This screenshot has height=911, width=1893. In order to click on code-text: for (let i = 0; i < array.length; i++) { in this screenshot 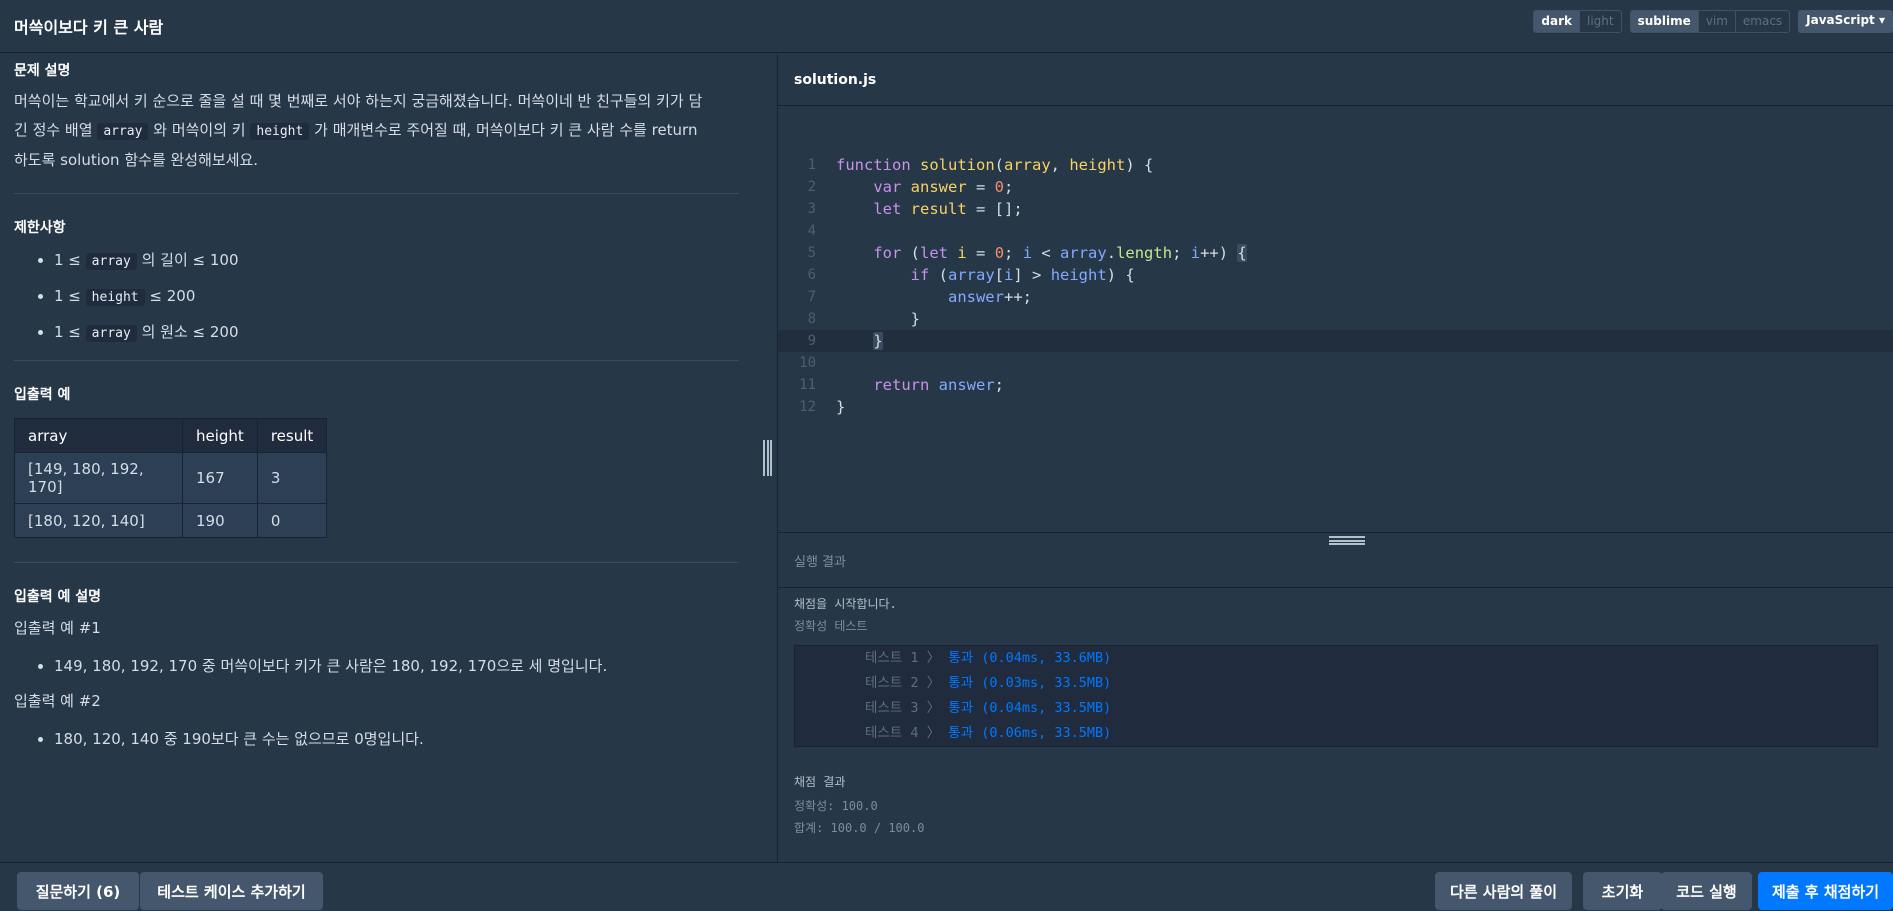, I will do `click(1060, 253)`.